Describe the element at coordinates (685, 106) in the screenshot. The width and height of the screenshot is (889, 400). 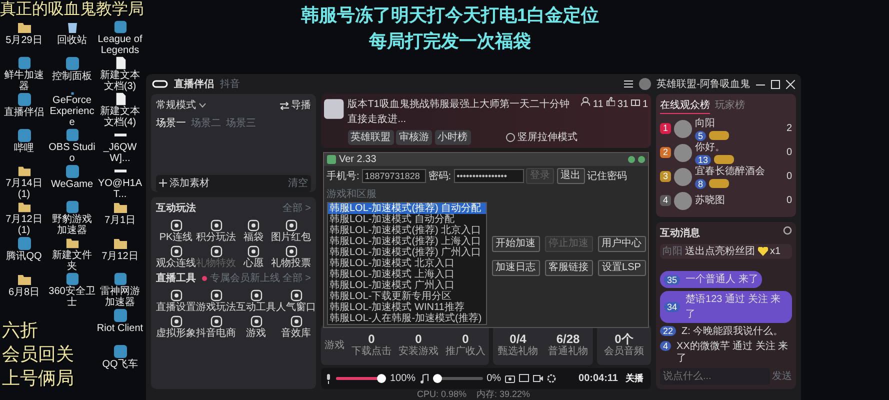
I see `ranking-tab: 在线观众榜` at that location.